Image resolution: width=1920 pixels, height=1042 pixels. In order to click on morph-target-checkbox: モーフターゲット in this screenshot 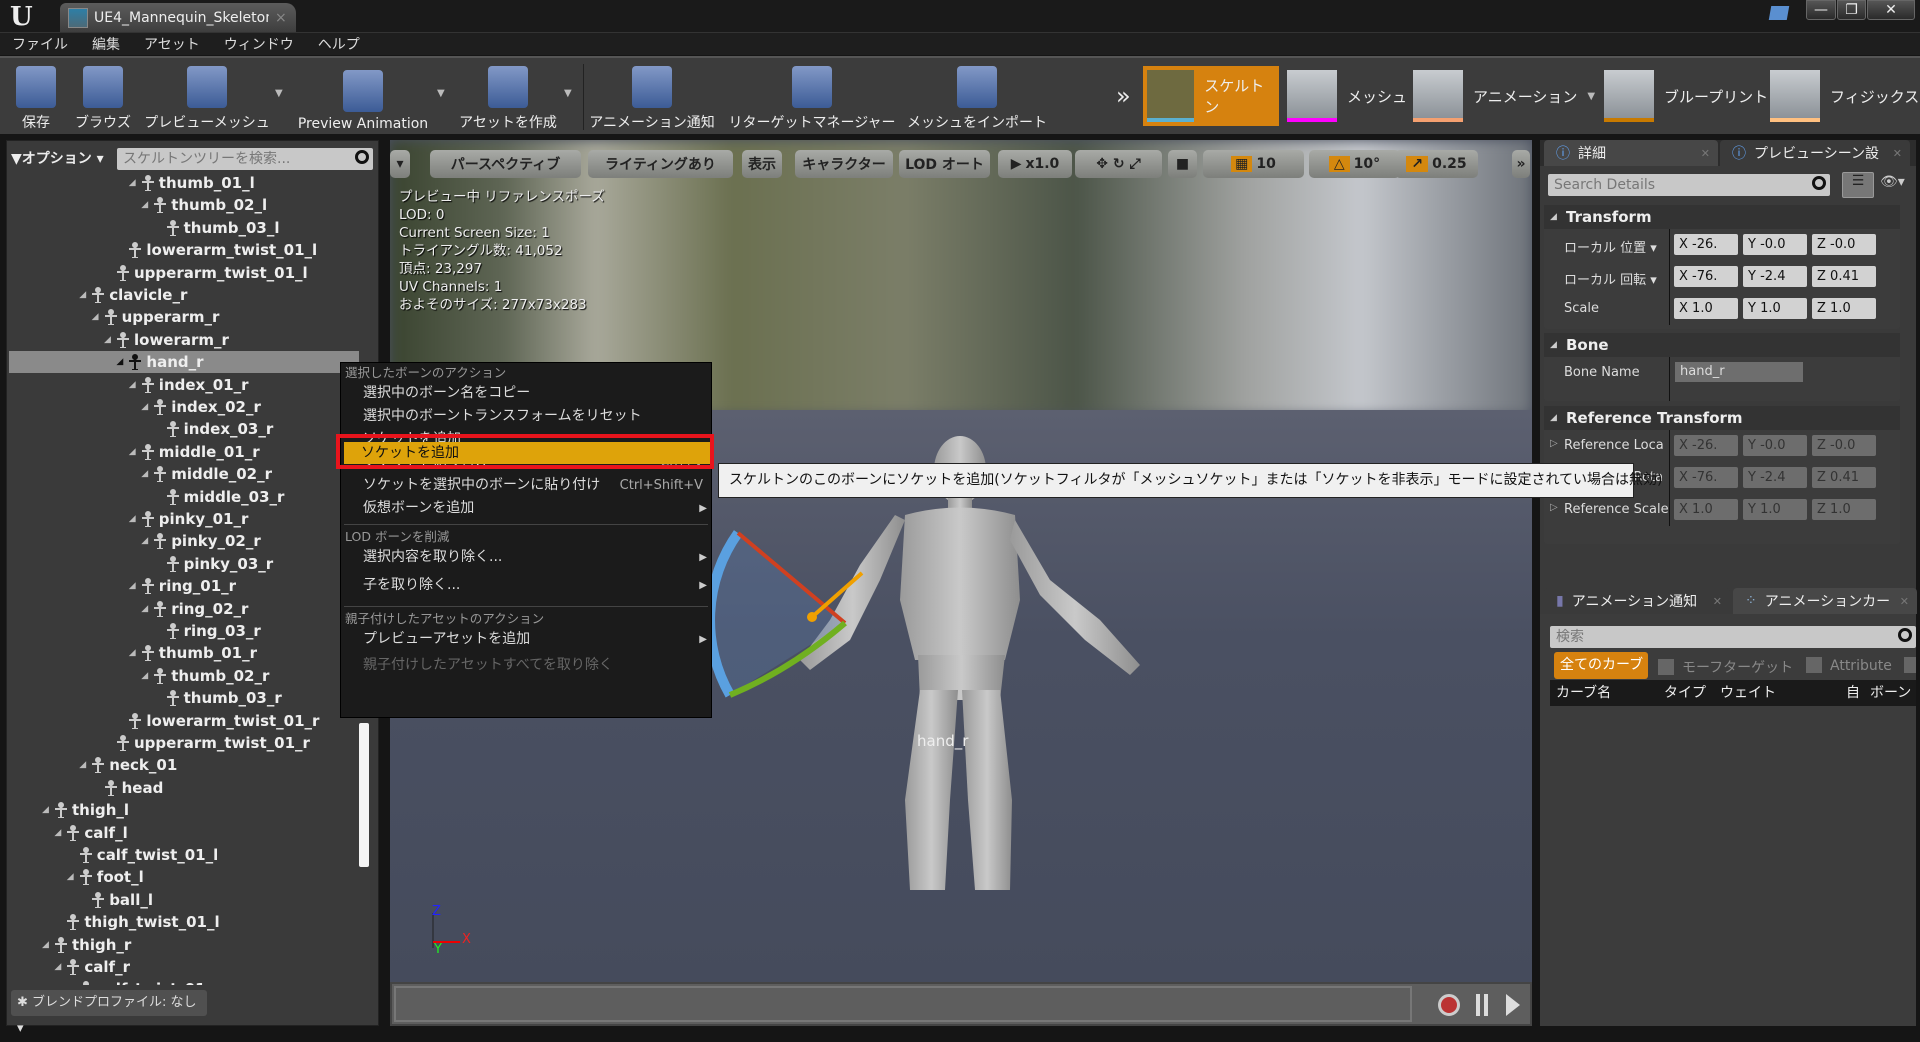, I will do `click(1725, 667)`.